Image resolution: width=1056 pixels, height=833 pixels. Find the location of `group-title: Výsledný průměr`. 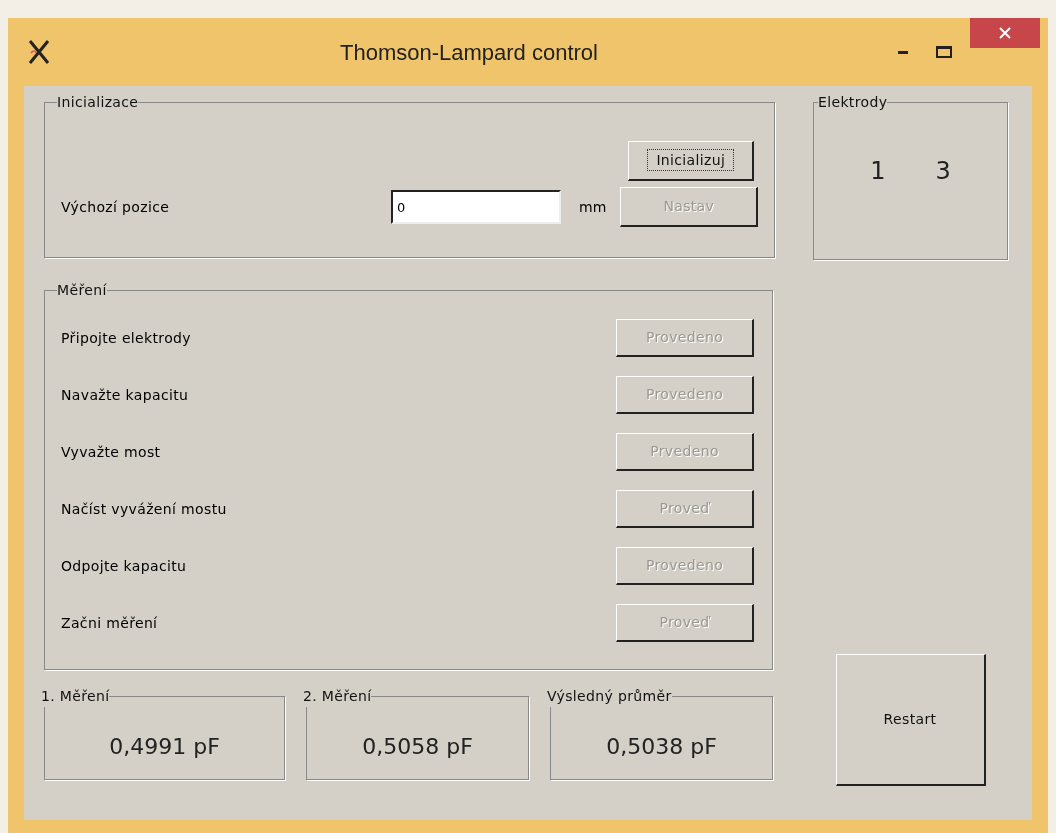

group-title: Výsledný průměr is located at coordinates (609, 696).